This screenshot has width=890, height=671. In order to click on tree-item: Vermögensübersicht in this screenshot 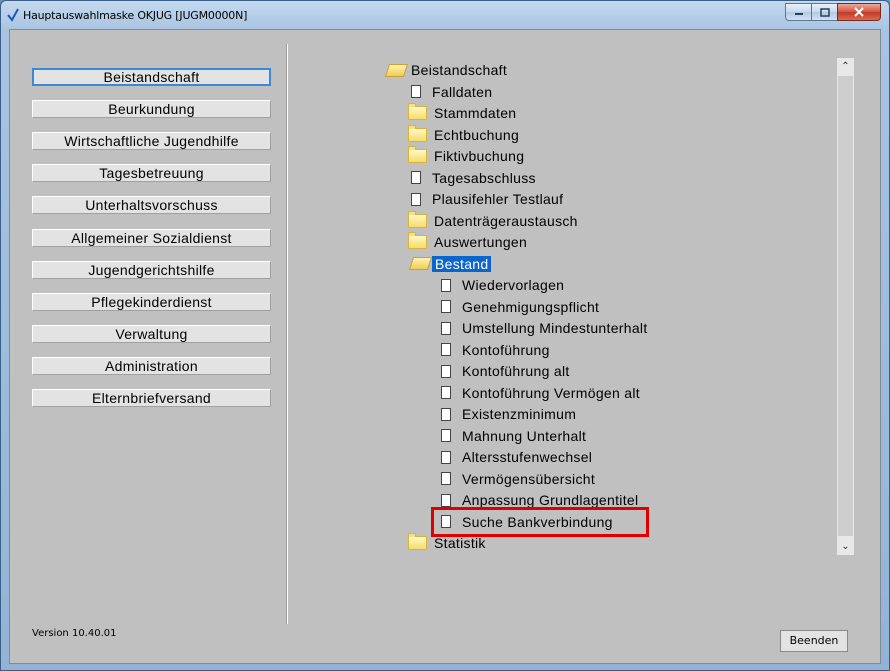, I will do `click(516, 479)`.